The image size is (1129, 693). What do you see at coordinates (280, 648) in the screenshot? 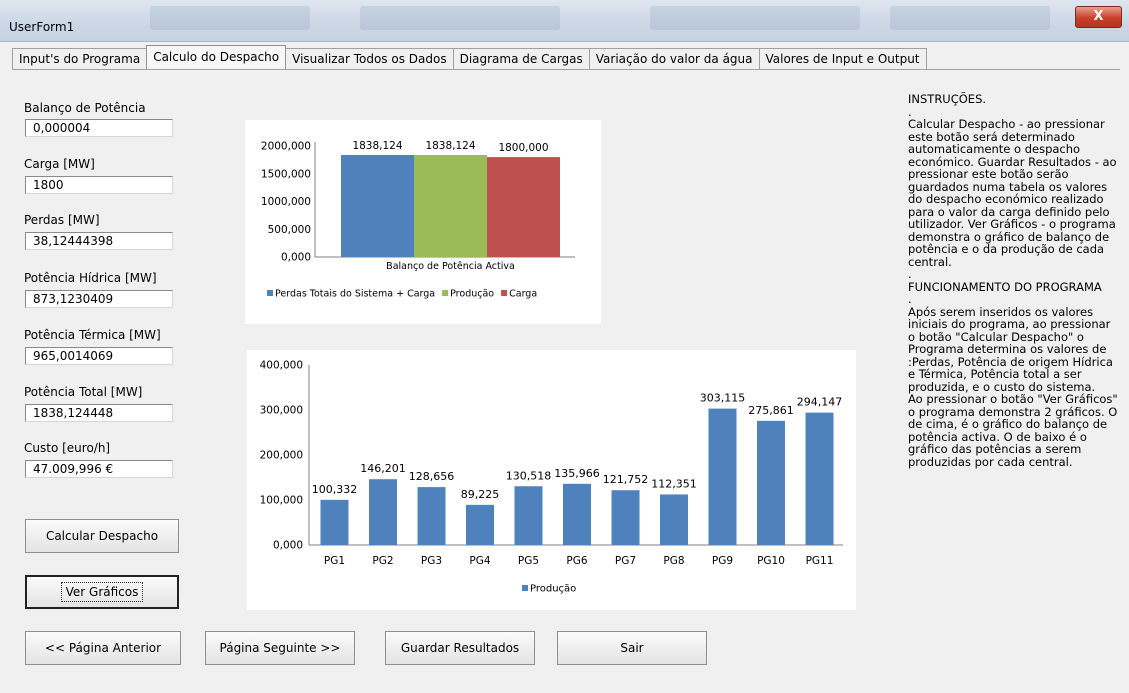
I see `pagina-seguinte-button: Página Seguinte >>` at bounding box center [280, 648].